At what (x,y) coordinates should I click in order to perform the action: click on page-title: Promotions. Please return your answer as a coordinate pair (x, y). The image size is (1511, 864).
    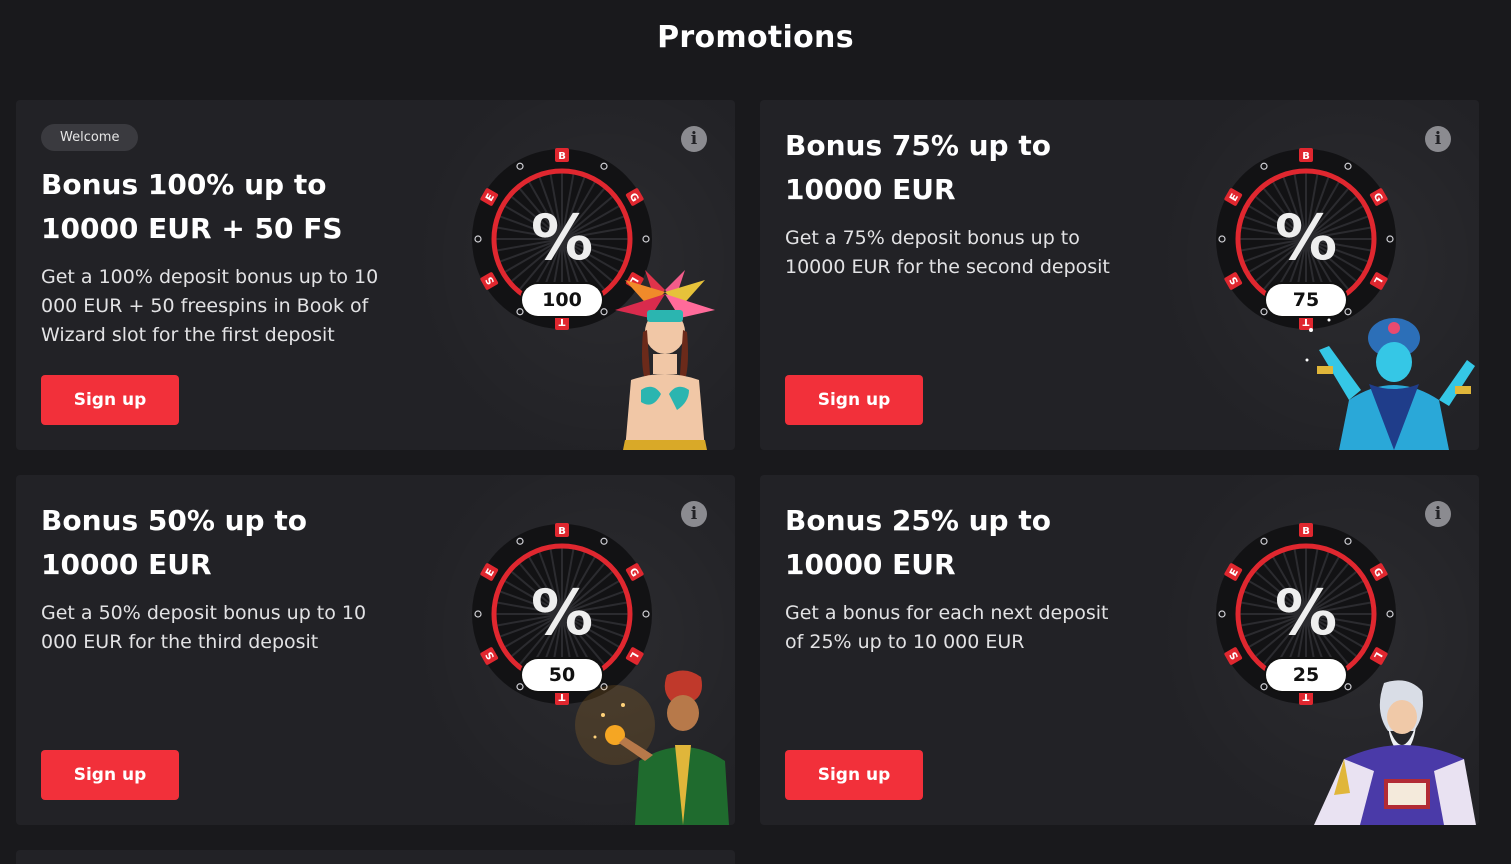
    Looking at the image, I should click on (755, 37).